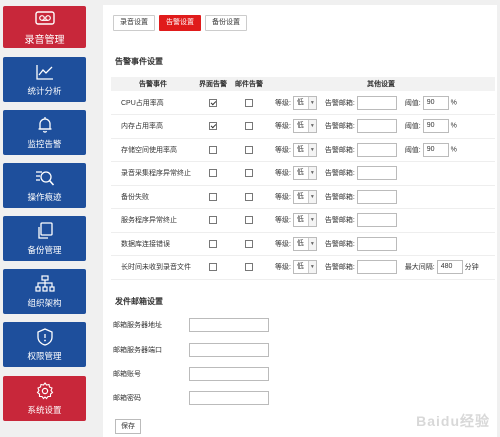 Image resolution: width=500 pixels, height=437 pixels. Describe the element at coordinates (45, 178) in the screenshot. I see `search-doc-icon` at that location.